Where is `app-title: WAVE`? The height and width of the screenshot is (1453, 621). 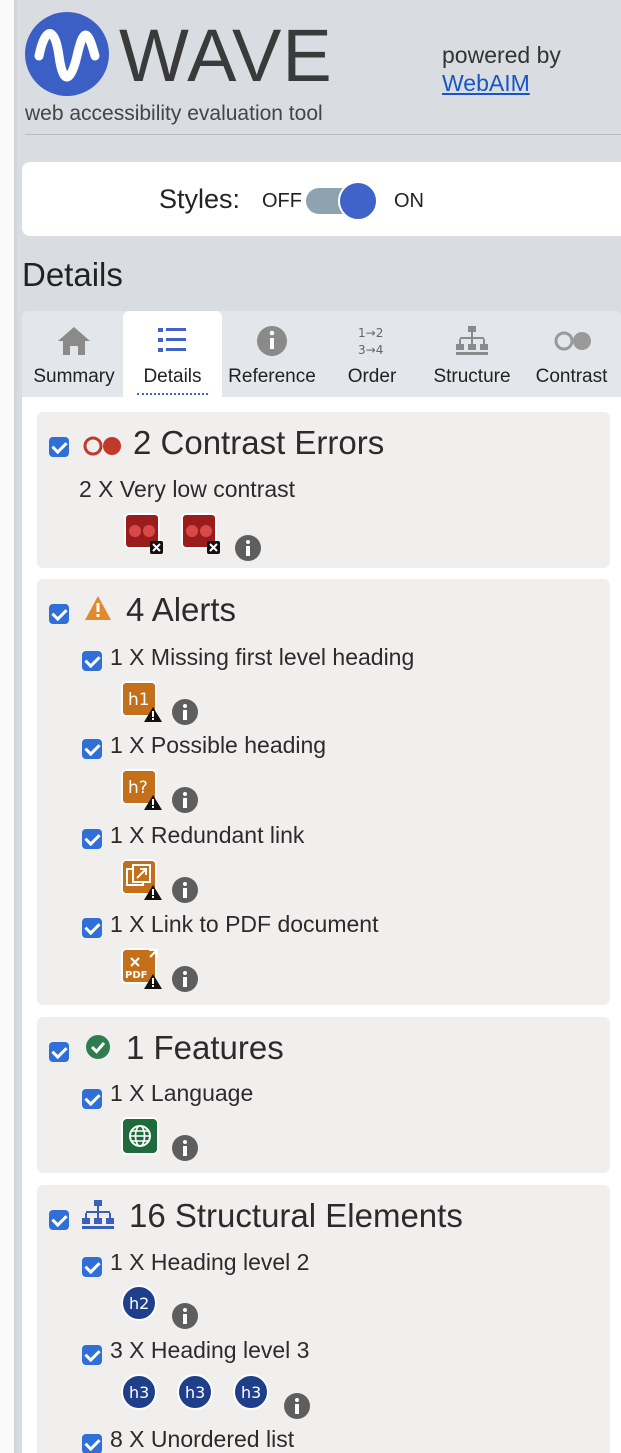 app-title: WAVE is located at coordinates (226, 55).